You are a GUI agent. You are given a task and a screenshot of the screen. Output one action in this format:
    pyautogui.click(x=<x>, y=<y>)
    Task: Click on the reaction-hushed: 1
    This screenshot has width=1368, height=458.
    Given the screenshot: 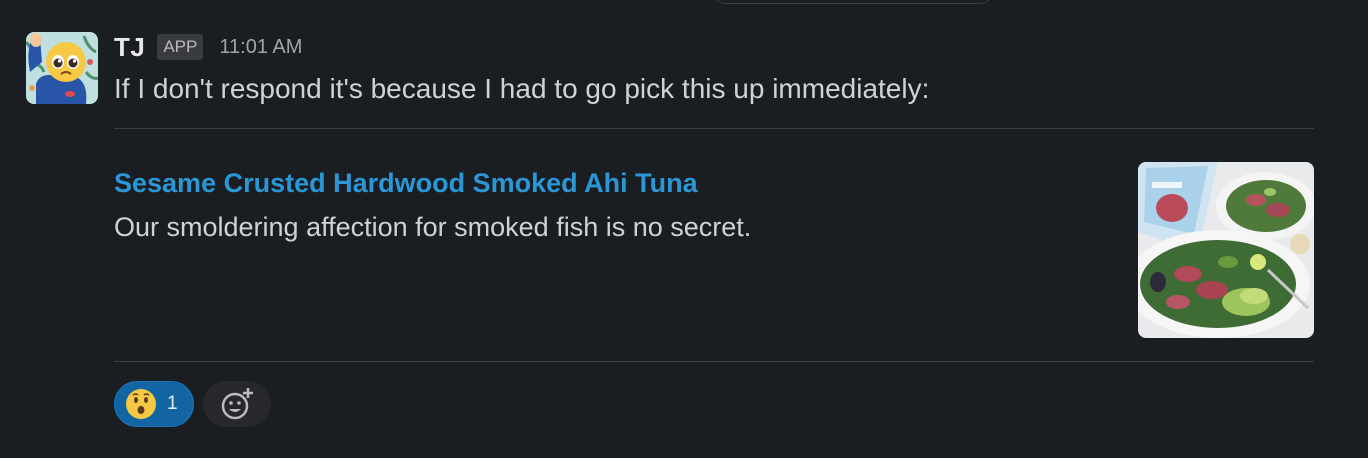 What is the action you would take?
    pyautogui.click(x=154, y=404)
    